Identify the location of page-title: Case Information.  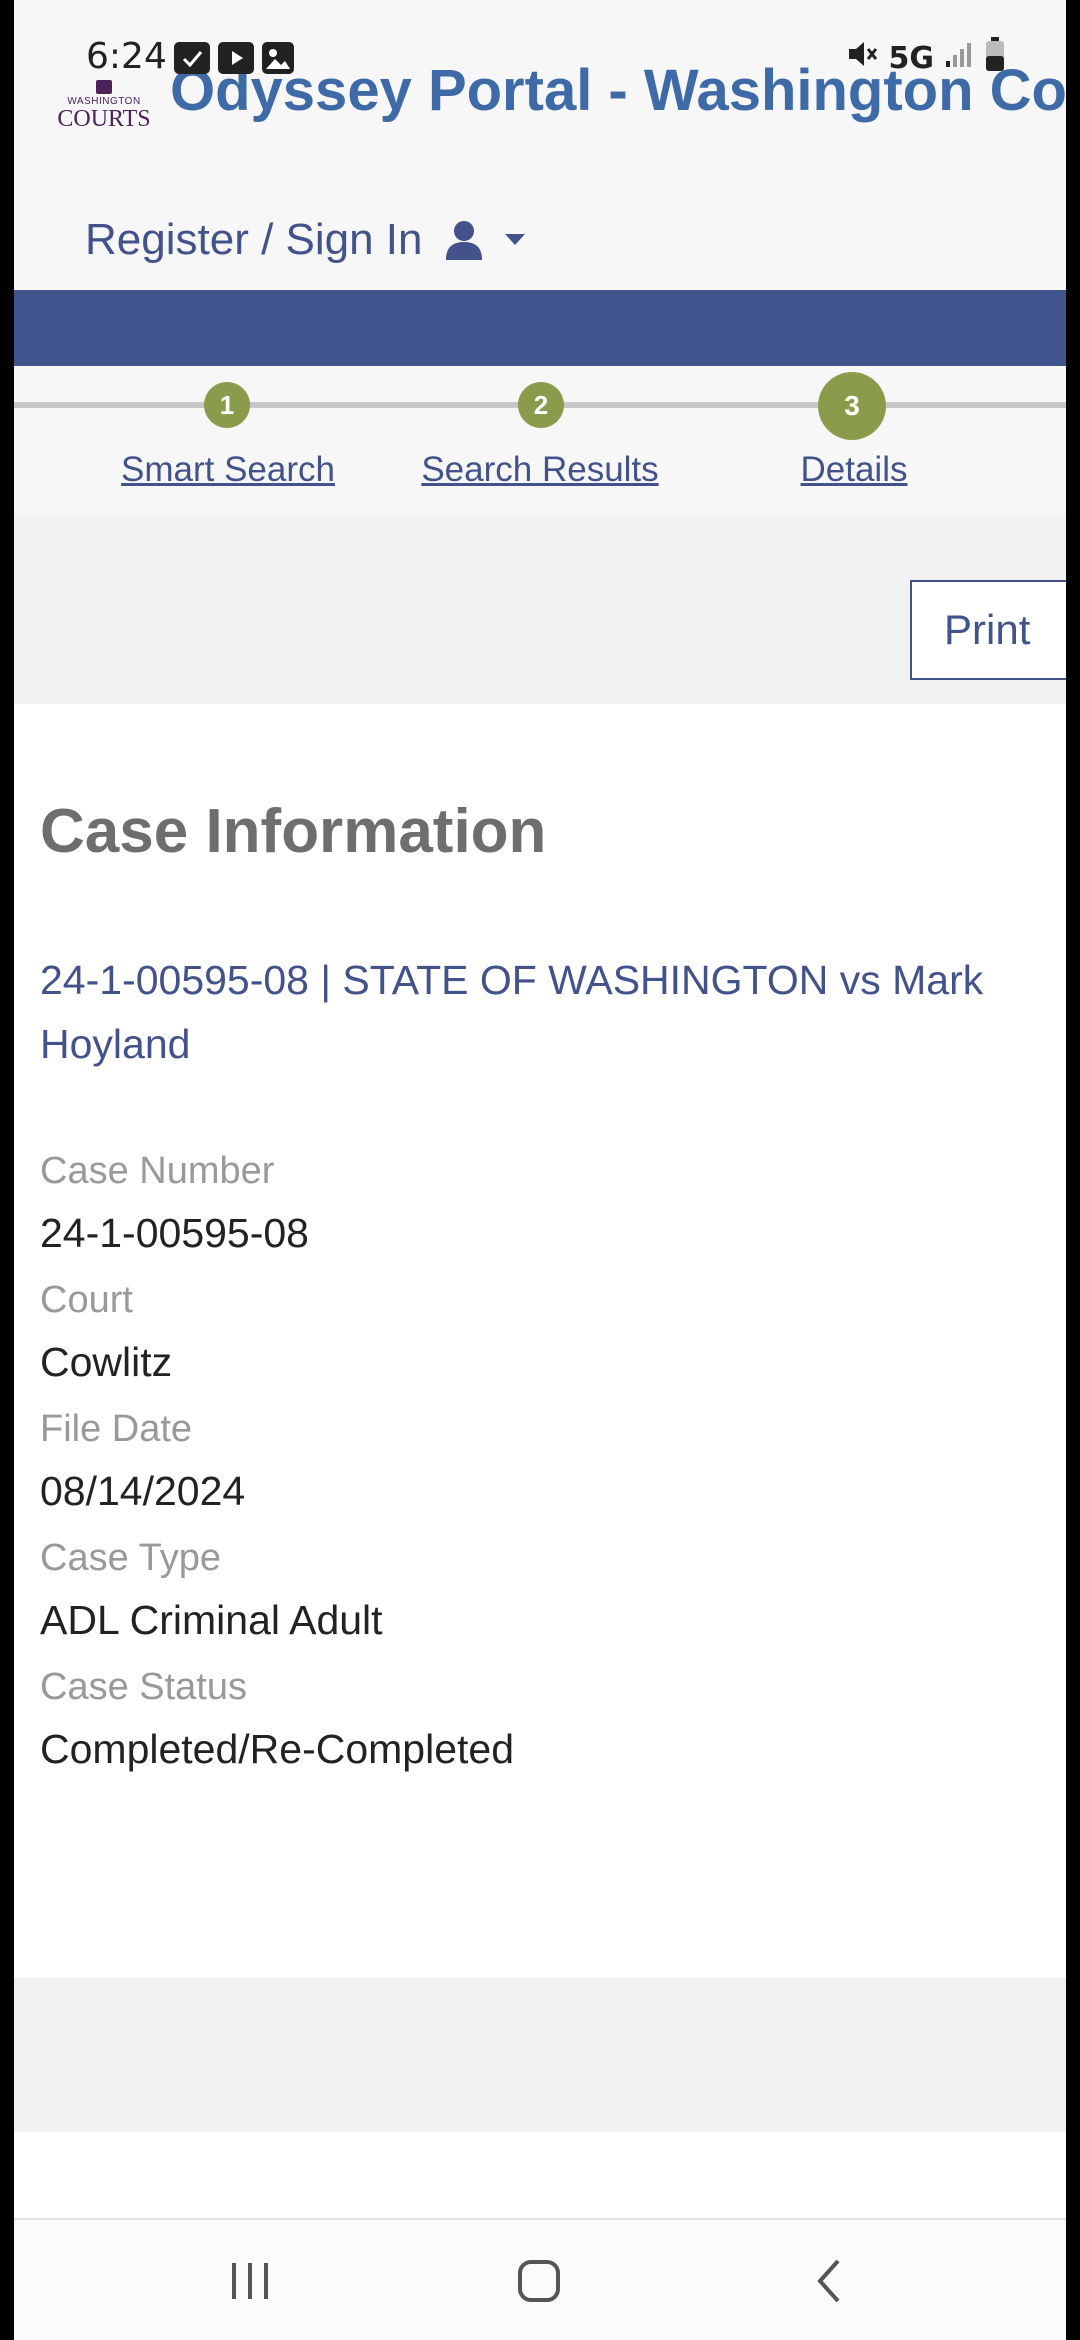
(293, 831).